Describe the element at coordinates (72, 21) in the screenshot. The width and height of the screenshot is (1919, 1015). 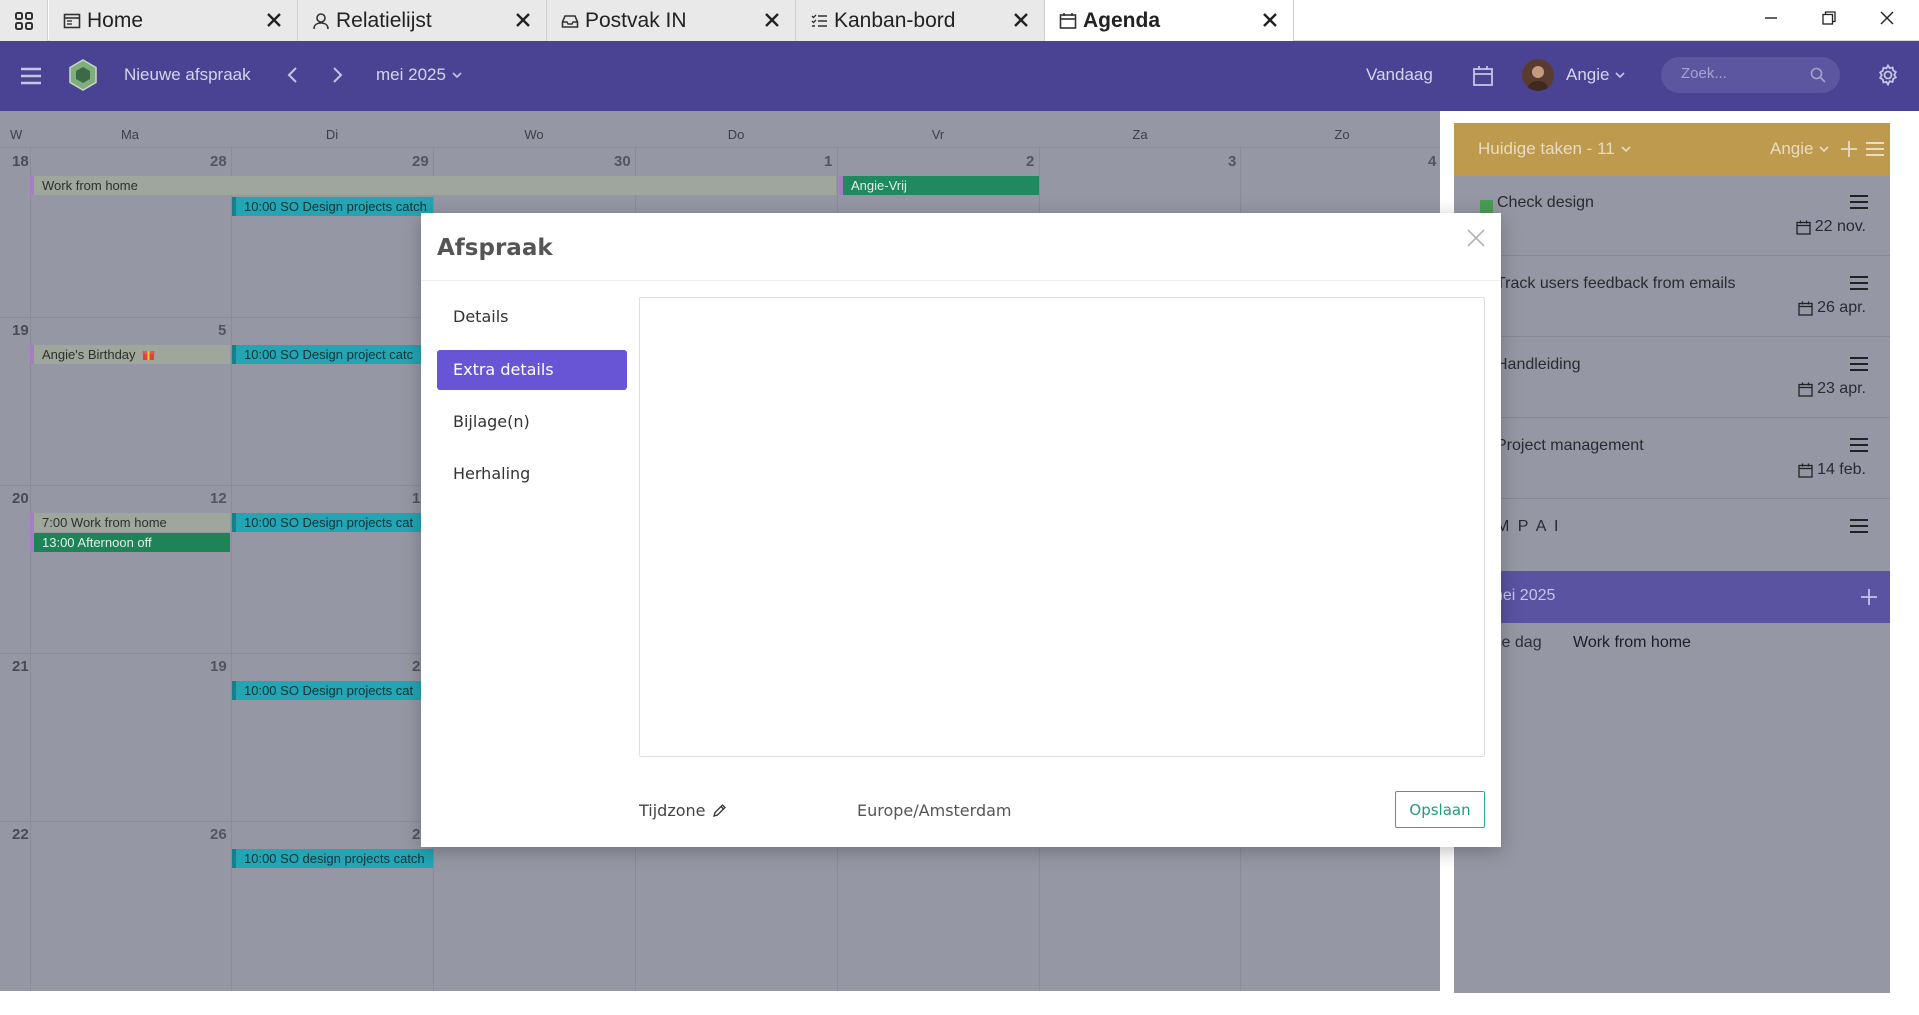
I see `home-icon` at that location.